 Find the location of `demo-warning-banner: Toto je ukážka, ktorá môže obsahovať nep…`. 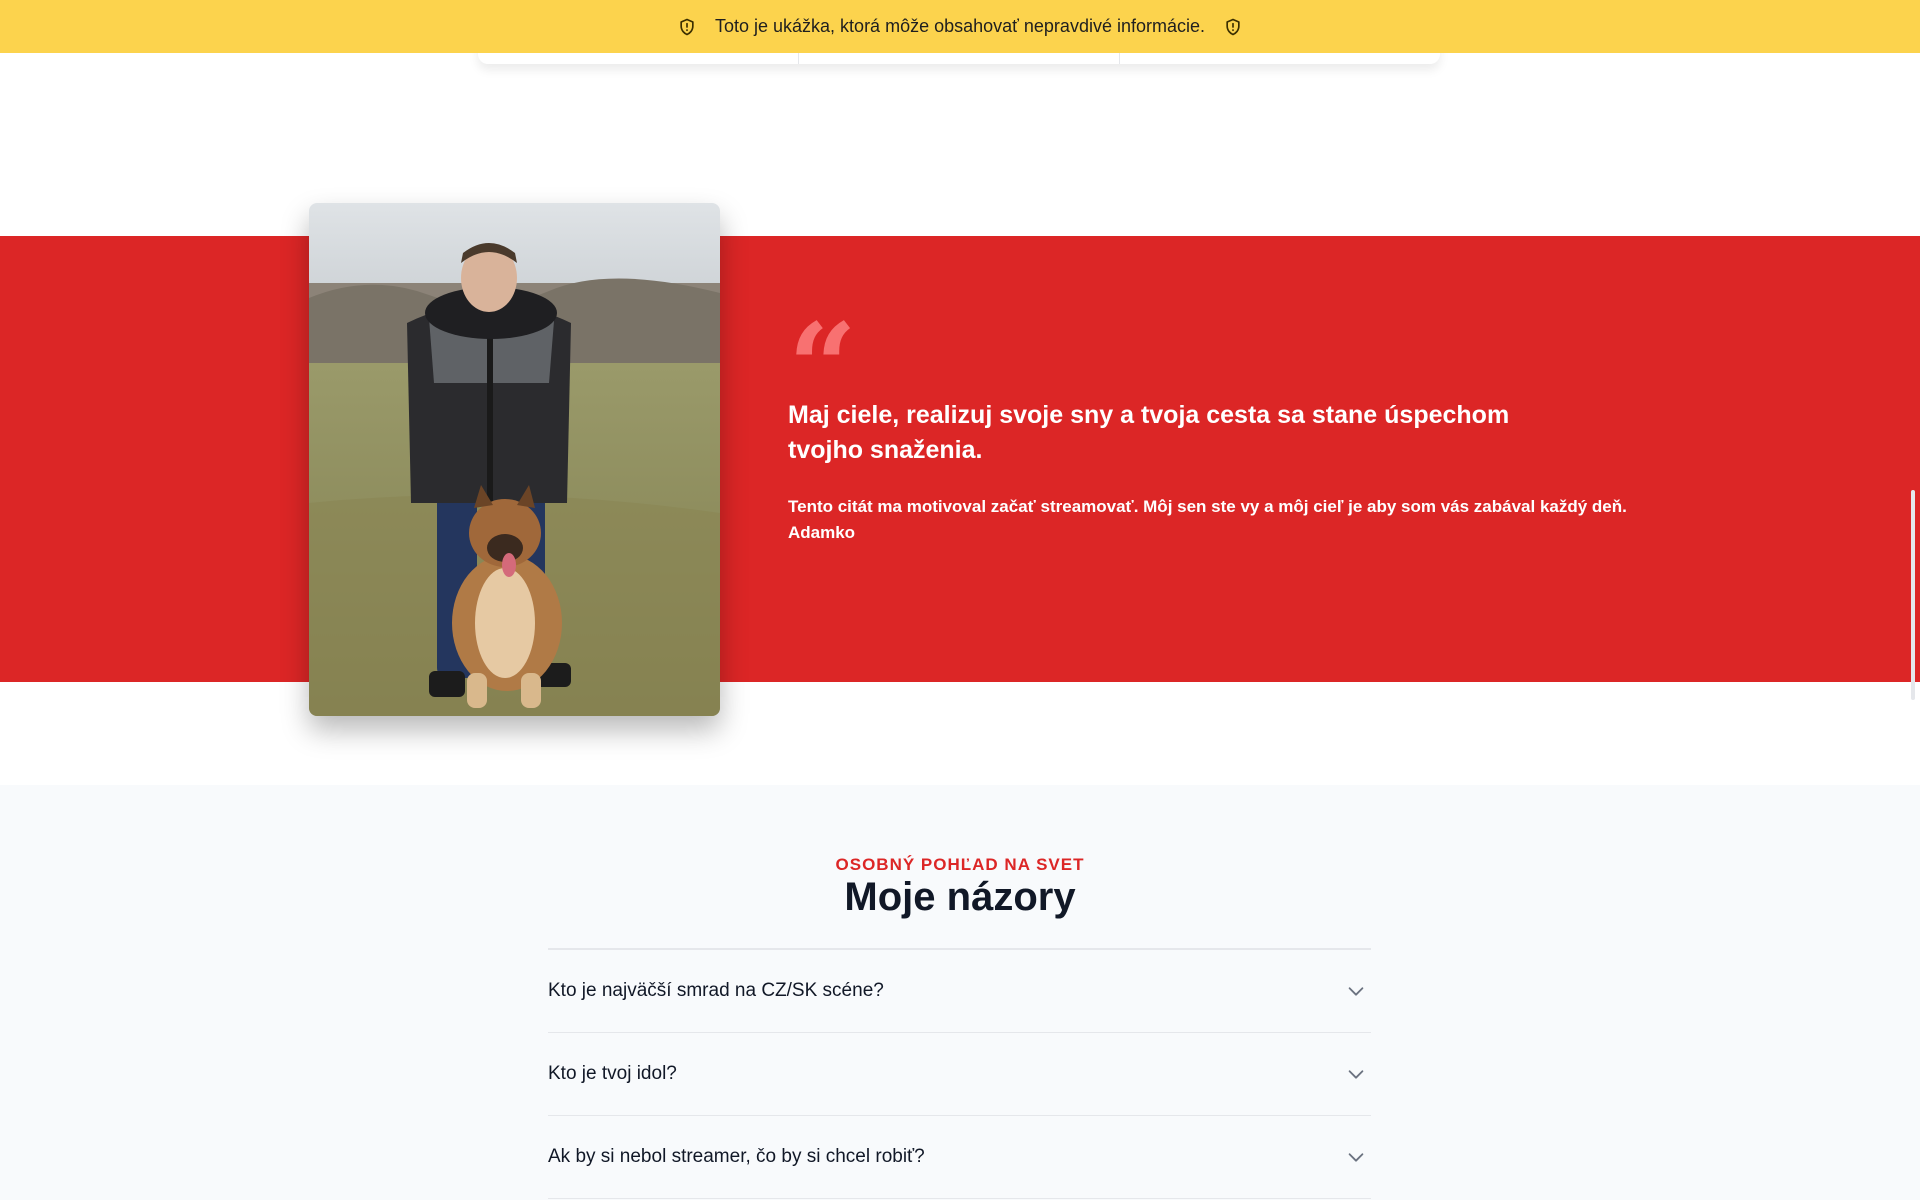

demo-warning-banner: Toto je ukážka, ktorá môže obsahovať nep… is located at coordinates (960, 26).